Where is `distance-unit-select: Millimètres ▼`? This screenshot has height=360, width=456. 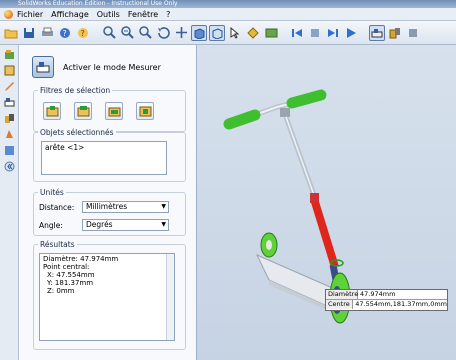
distance-unit-select: Millimètres ▼ is located at coordinates (125, 207).